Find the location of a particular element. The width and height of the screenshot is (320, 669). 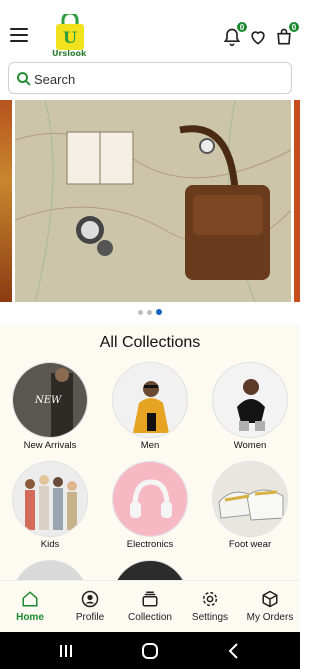

urslook-logo: U is located at coordinates (70, 32).